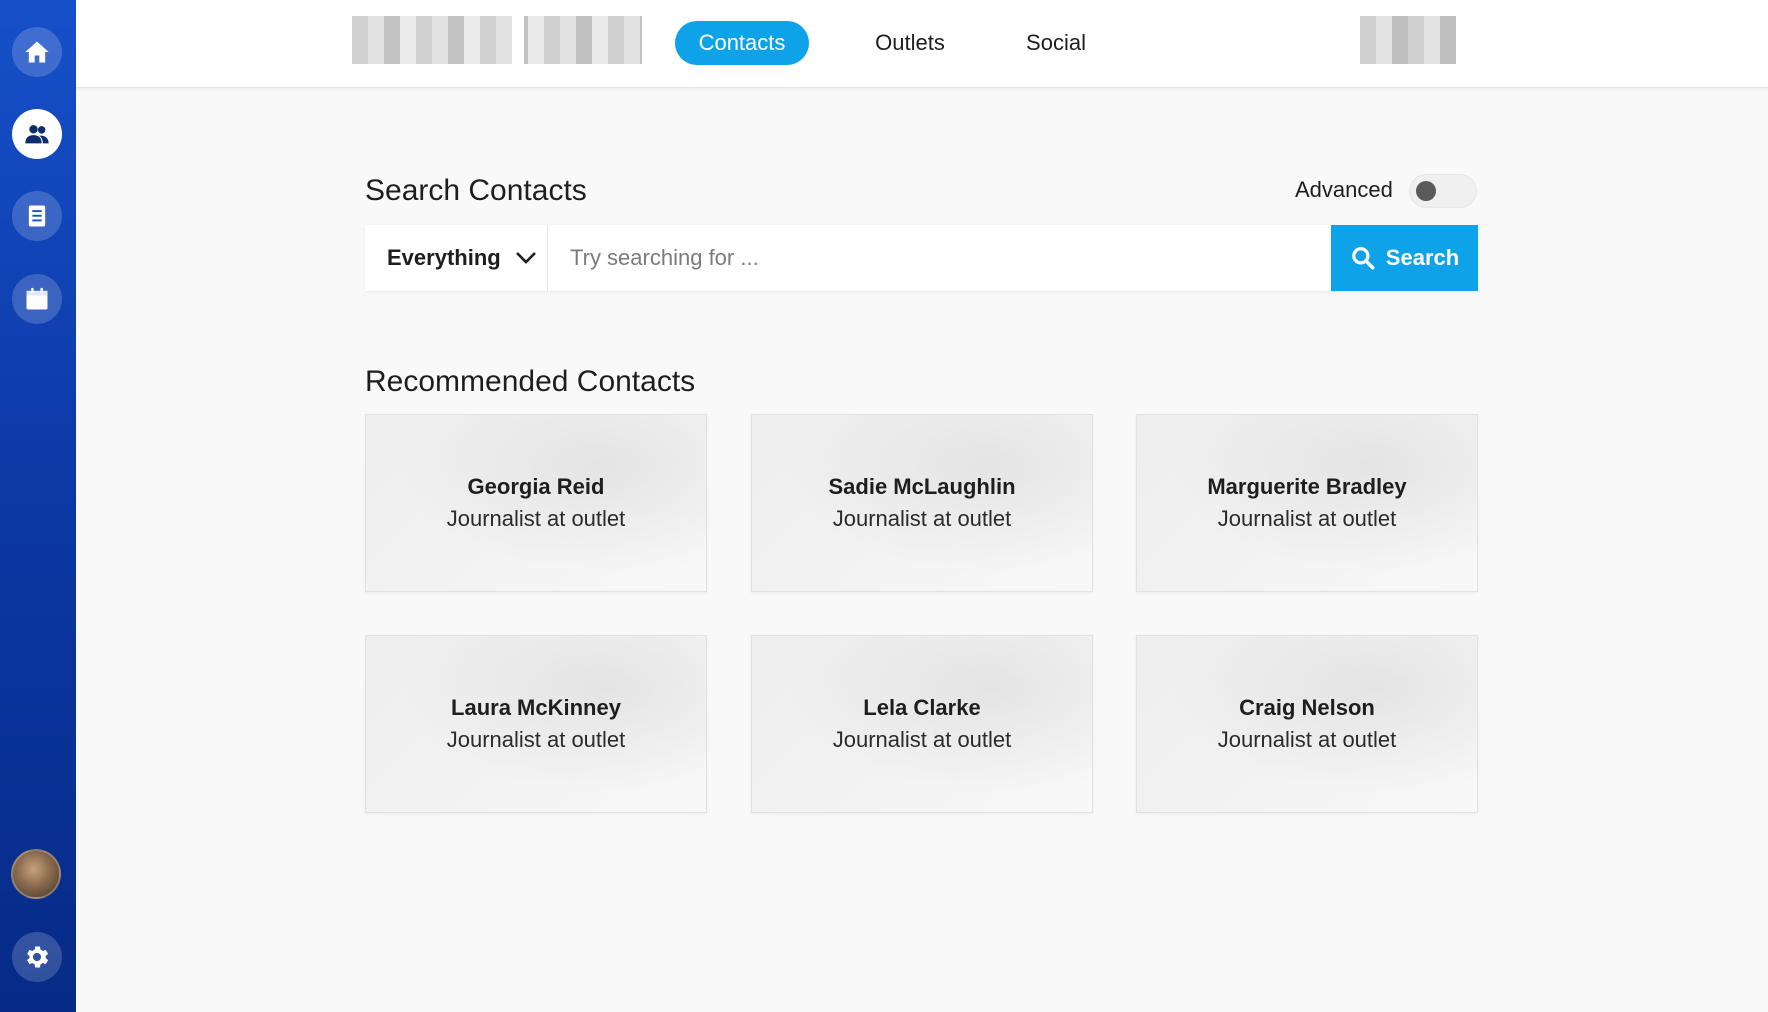  Describe the element at coordinates (525, 258) in the screenshot. I see `chevron-down-icon` at that location.